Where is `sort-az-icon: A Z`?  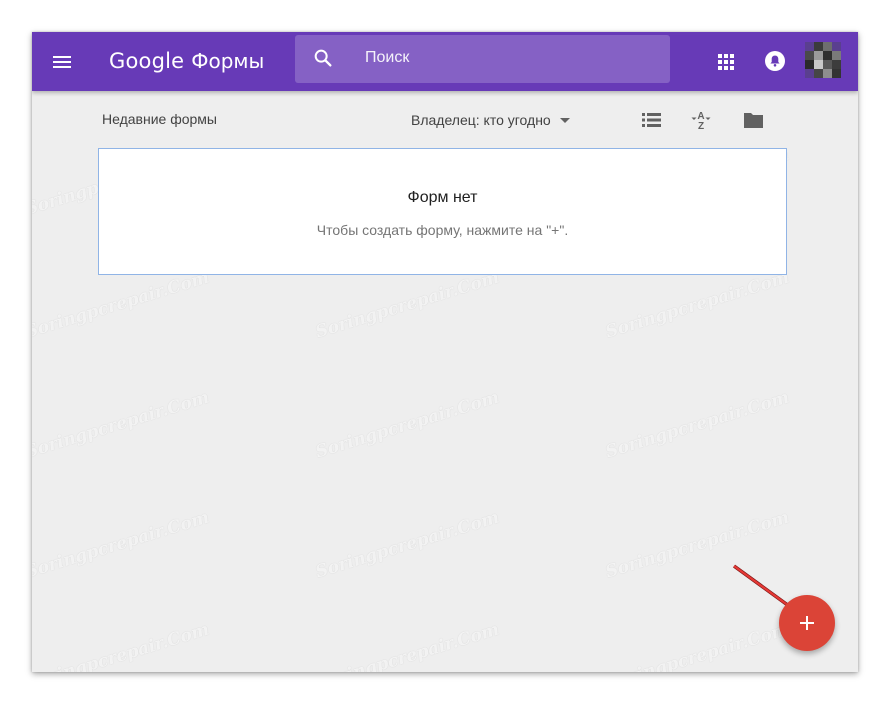 sort-az-icon: A Z is located at coordinates (701, 120).